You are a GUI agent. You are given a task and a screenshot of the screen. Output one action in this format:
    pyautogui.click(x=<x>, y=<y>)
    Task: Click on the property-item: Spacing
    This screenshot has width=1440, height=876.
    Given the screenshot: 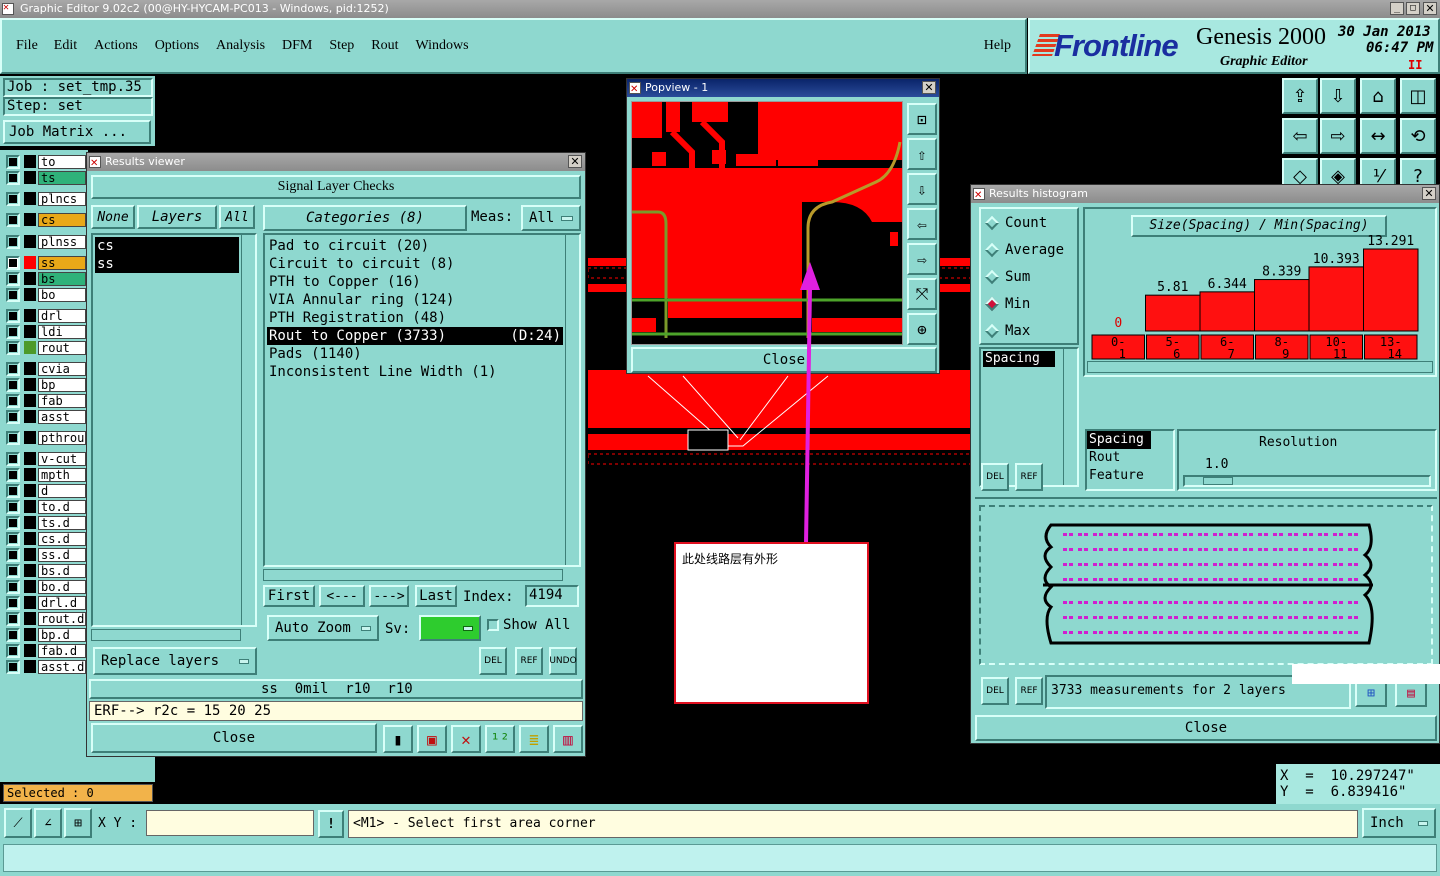 What is the action you would take?
    pyautogui.click(x=1119, y=440)
    